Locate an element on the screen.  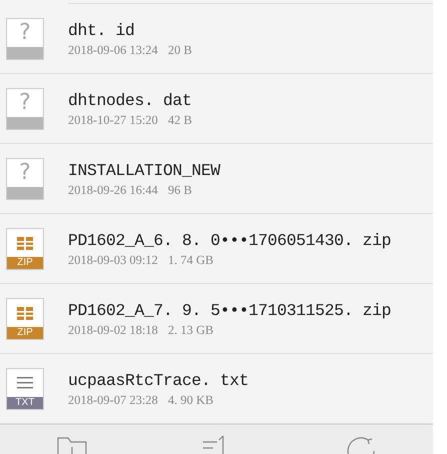
file-name: dht. id is located at coordinates (102, 30).